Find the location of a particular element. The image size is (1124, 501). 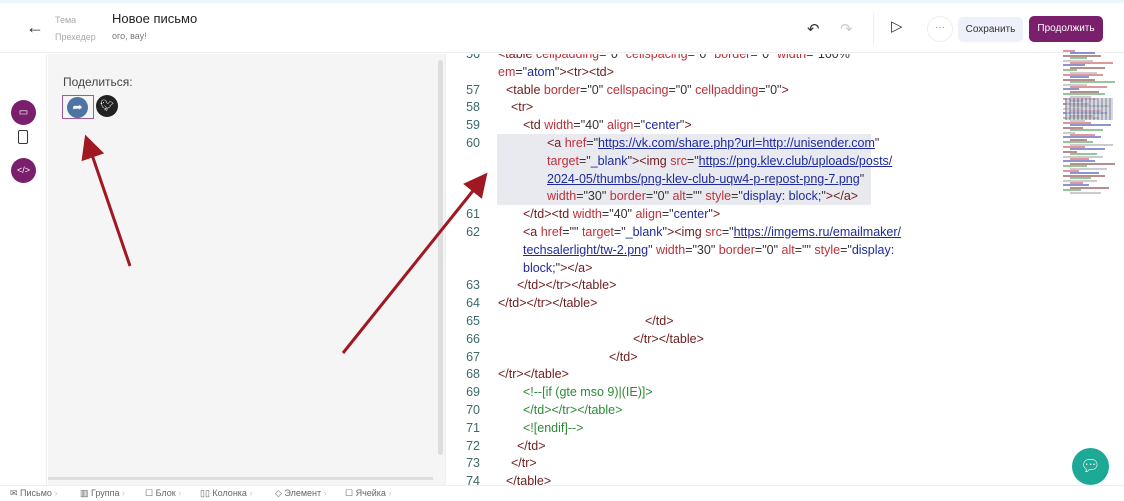

breadcrumb-item: ✉ Письмо › is located at coordinates (33, 493).